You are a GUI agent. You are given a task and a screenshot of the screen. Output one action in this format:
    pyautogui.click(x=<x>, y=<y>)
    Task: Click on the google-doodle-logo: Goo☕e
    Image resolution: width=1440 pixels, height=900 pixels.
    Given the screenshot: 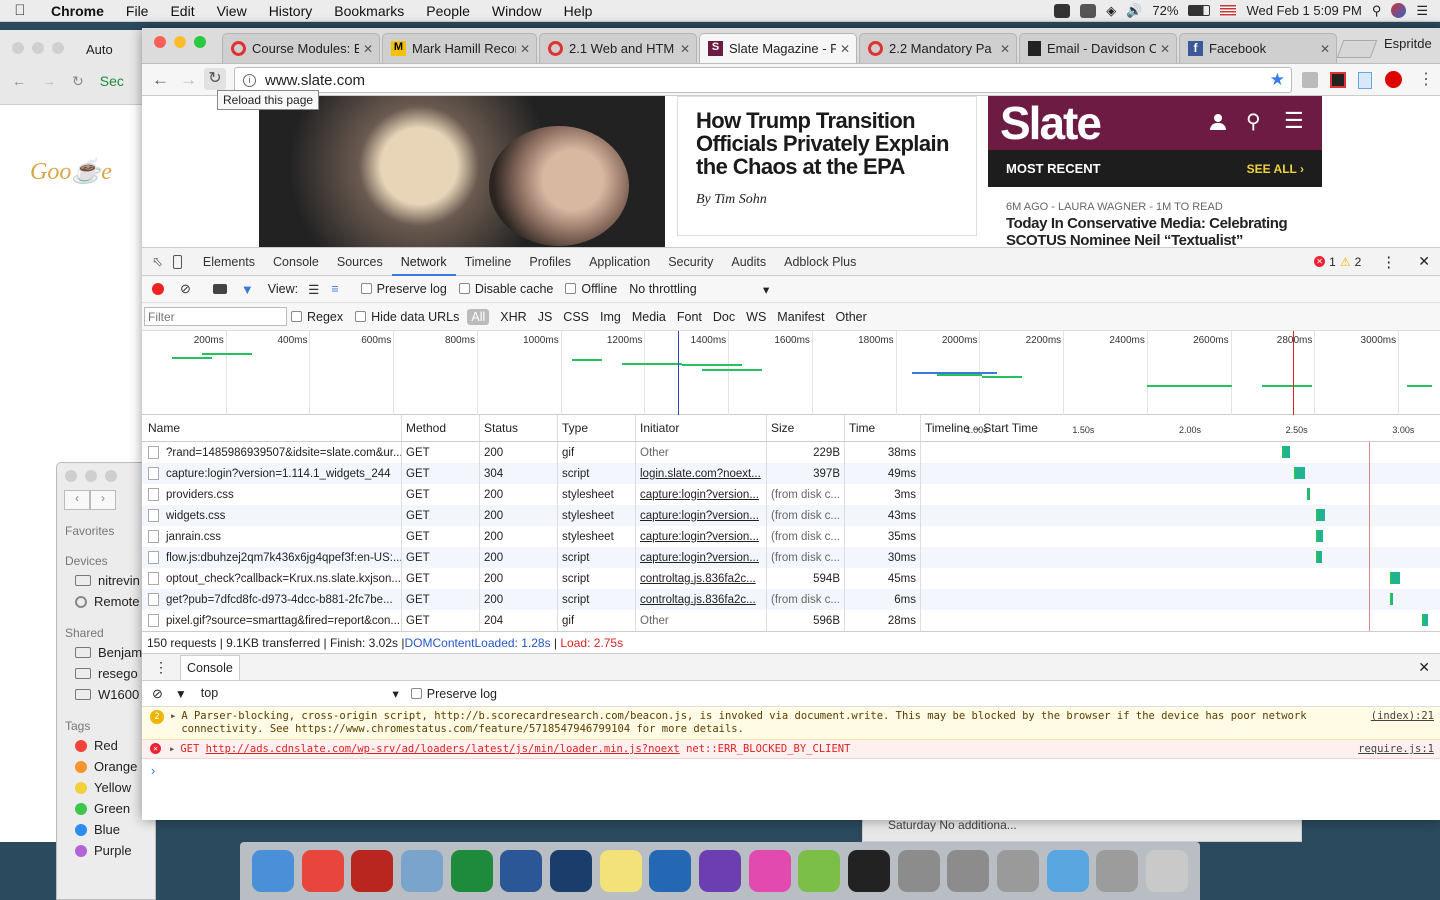 What is the action you would take?
    pyautogui.click(x=89, y=171)
    